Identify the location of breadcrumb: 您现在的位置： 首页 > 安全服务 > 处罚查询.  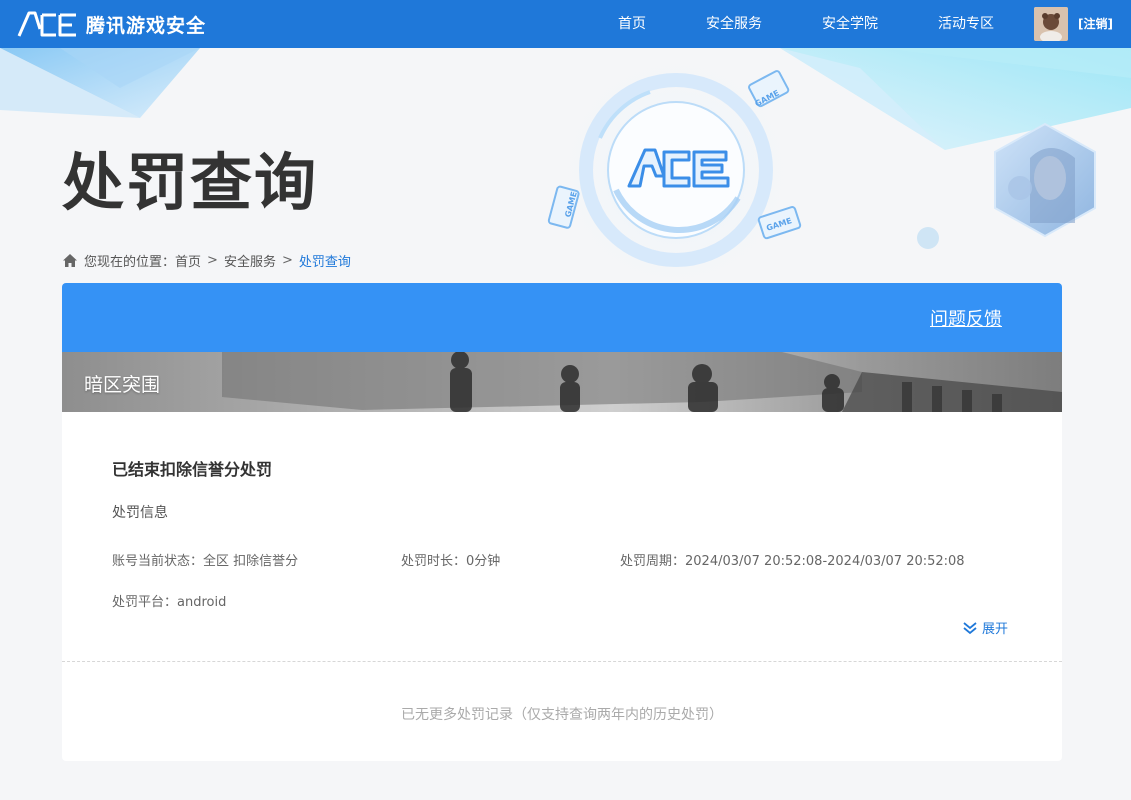
(206, 260).